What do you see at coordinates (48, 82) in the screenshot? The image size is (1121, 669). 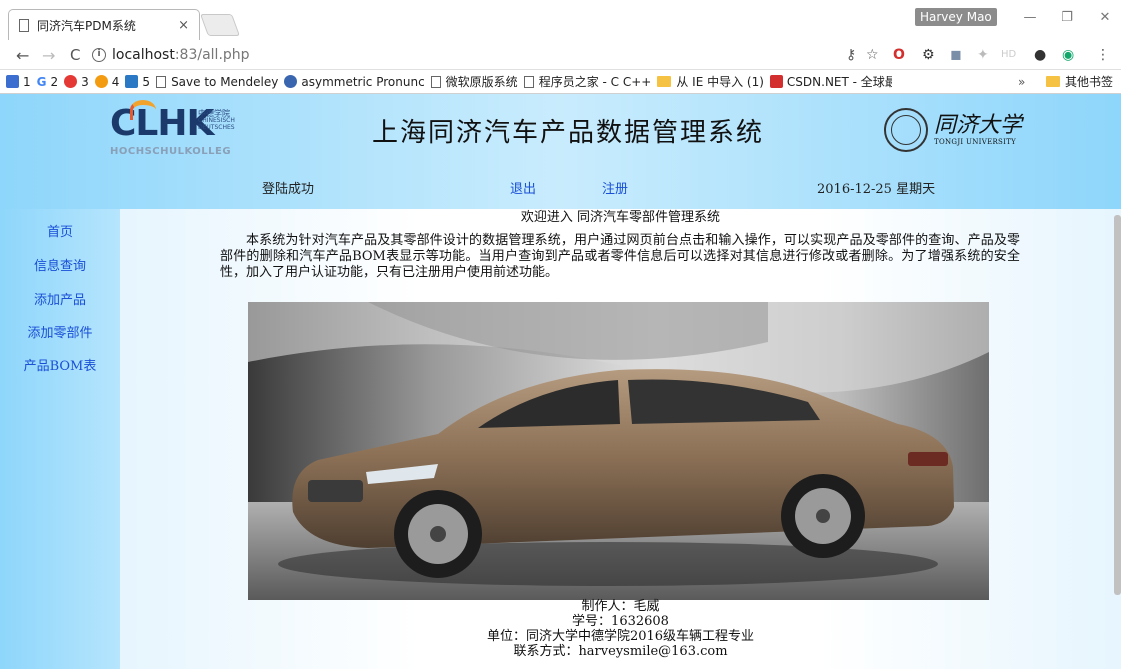 I see `bookmark-item: G2` at bounding box center [48, 82].